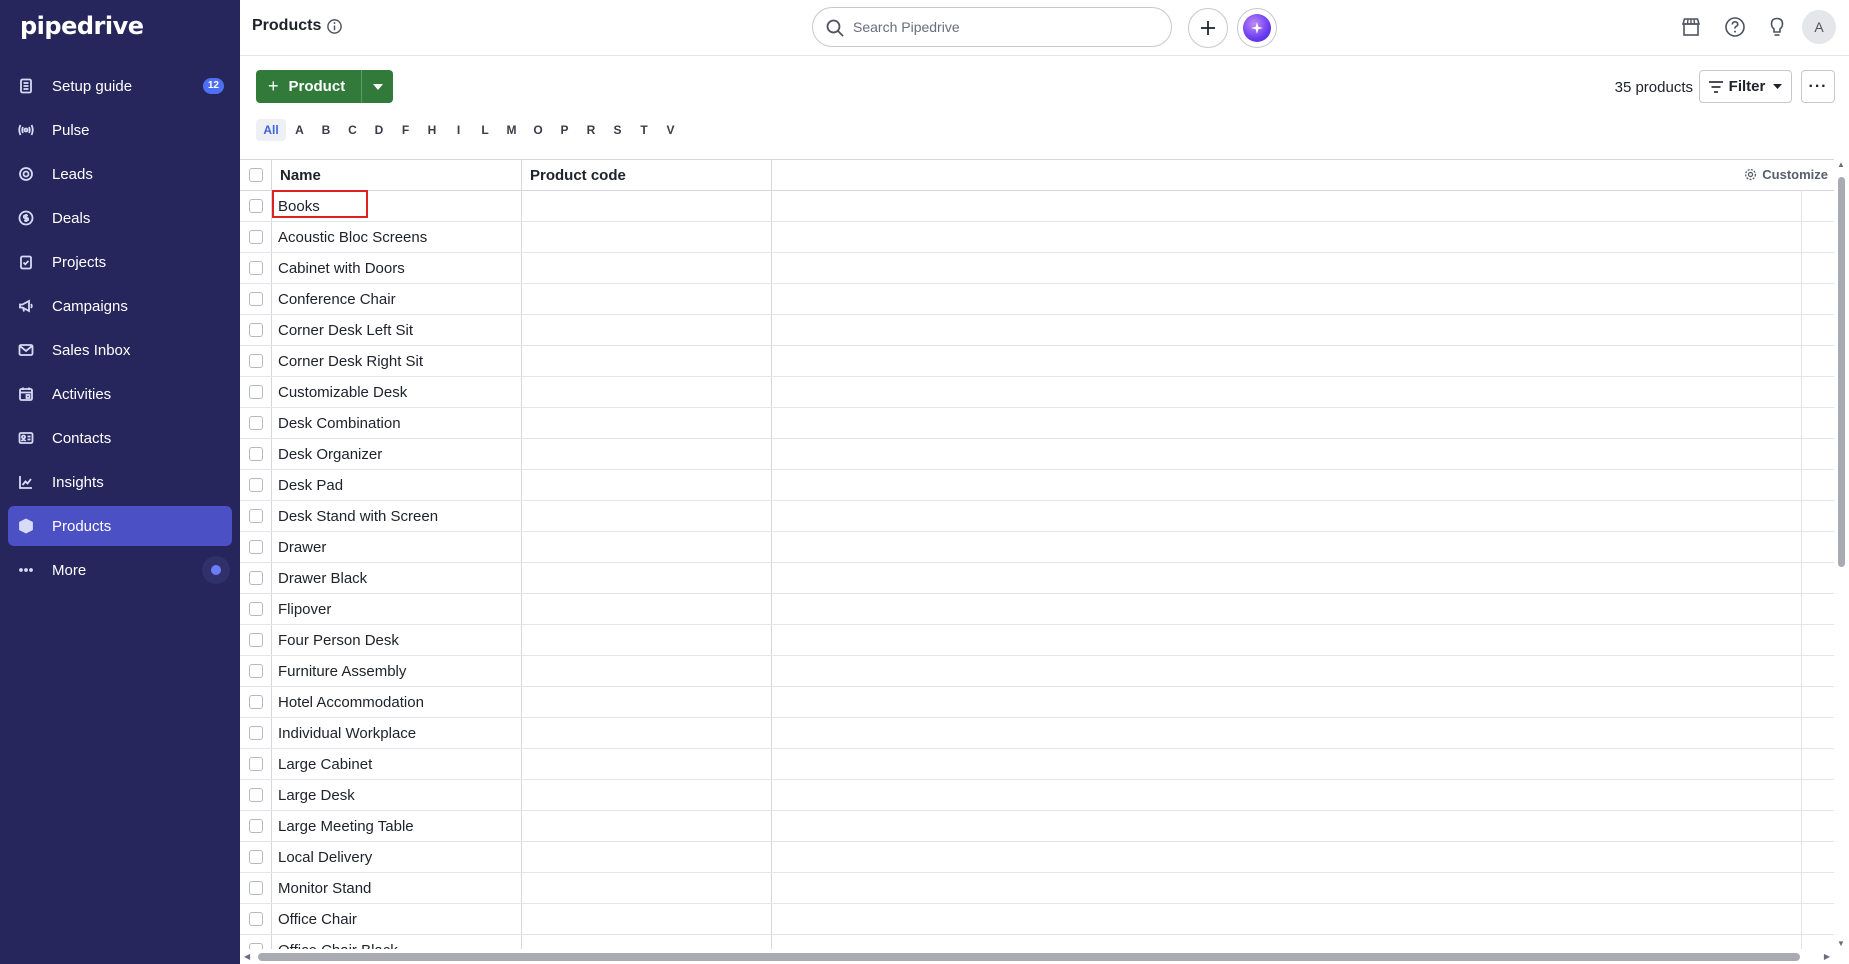  Describe the element at coordinates (1037, 640) in the screenshot. I see `table-row: Four Person Desk` at that location.